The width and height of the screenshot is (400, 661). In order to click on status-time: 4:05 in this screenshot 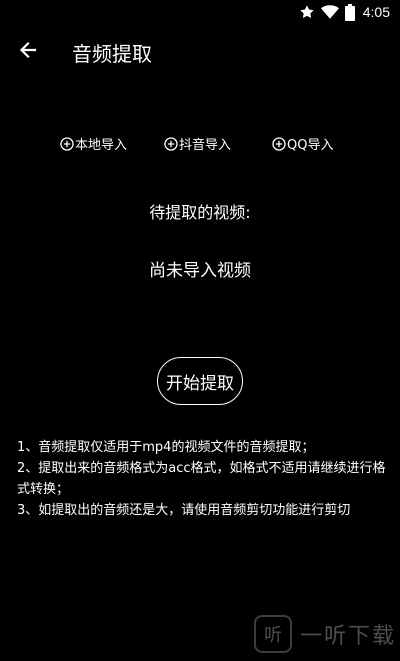, I will do `click(376, 12)`.